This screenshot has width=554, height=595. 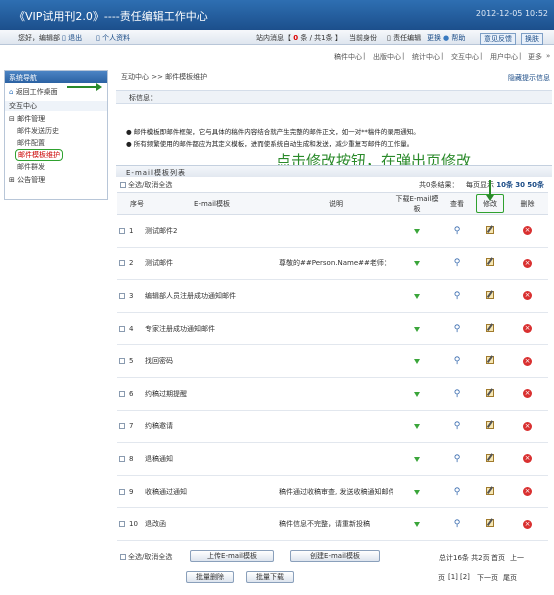 What do you see at coordinates (212, 264) in the screenshot?
I see `row-template-name: 测试邮件` at bounding box center [212, 264].